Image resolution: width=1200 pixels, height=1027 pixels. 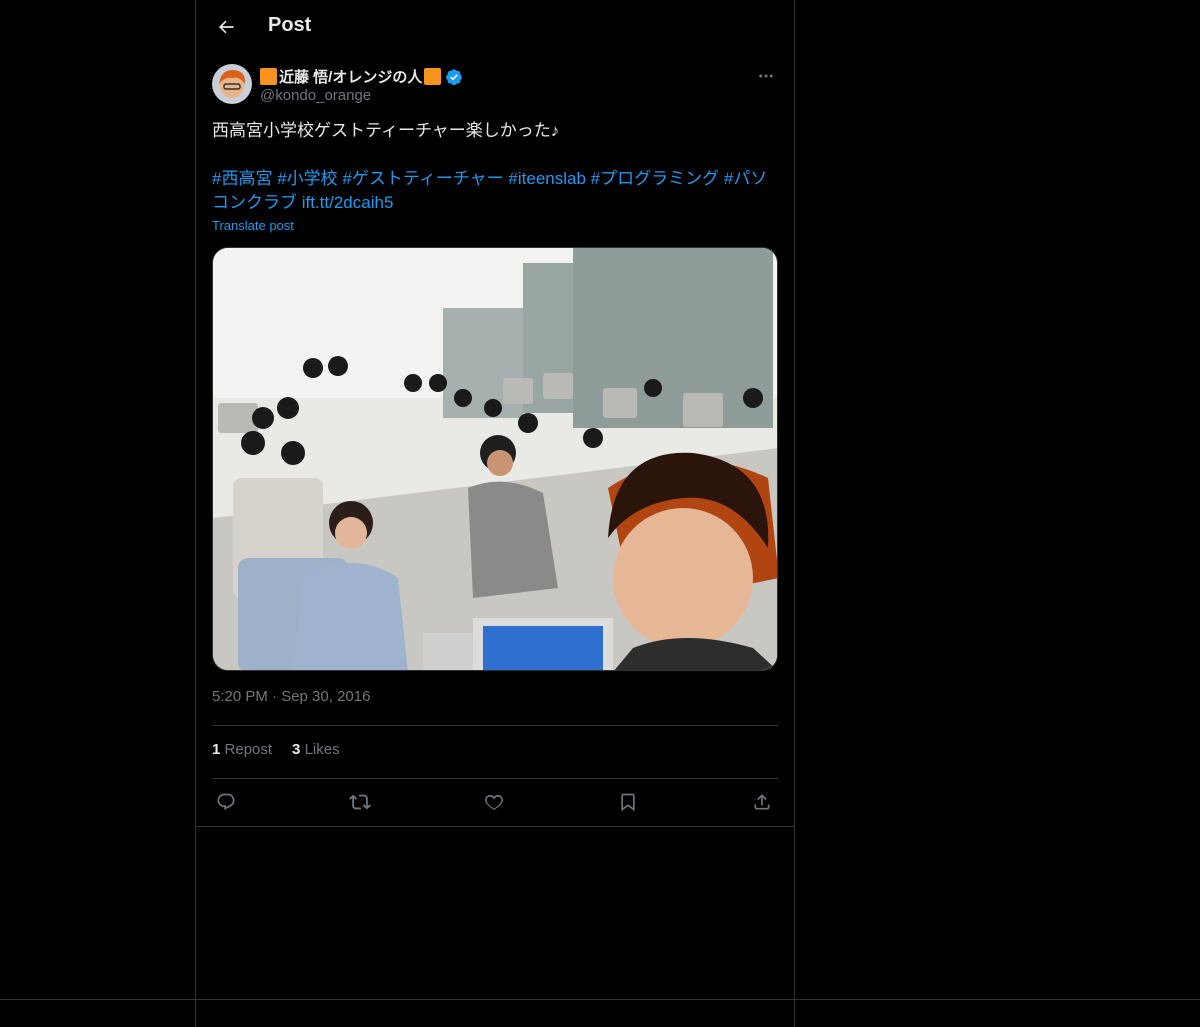 What do you see at coordinates (386, 130) in the screenshot?
I see `post-text: 西高宮小学校ゲストティーチャー楽しかった♪` at bounding box center [386, 130].